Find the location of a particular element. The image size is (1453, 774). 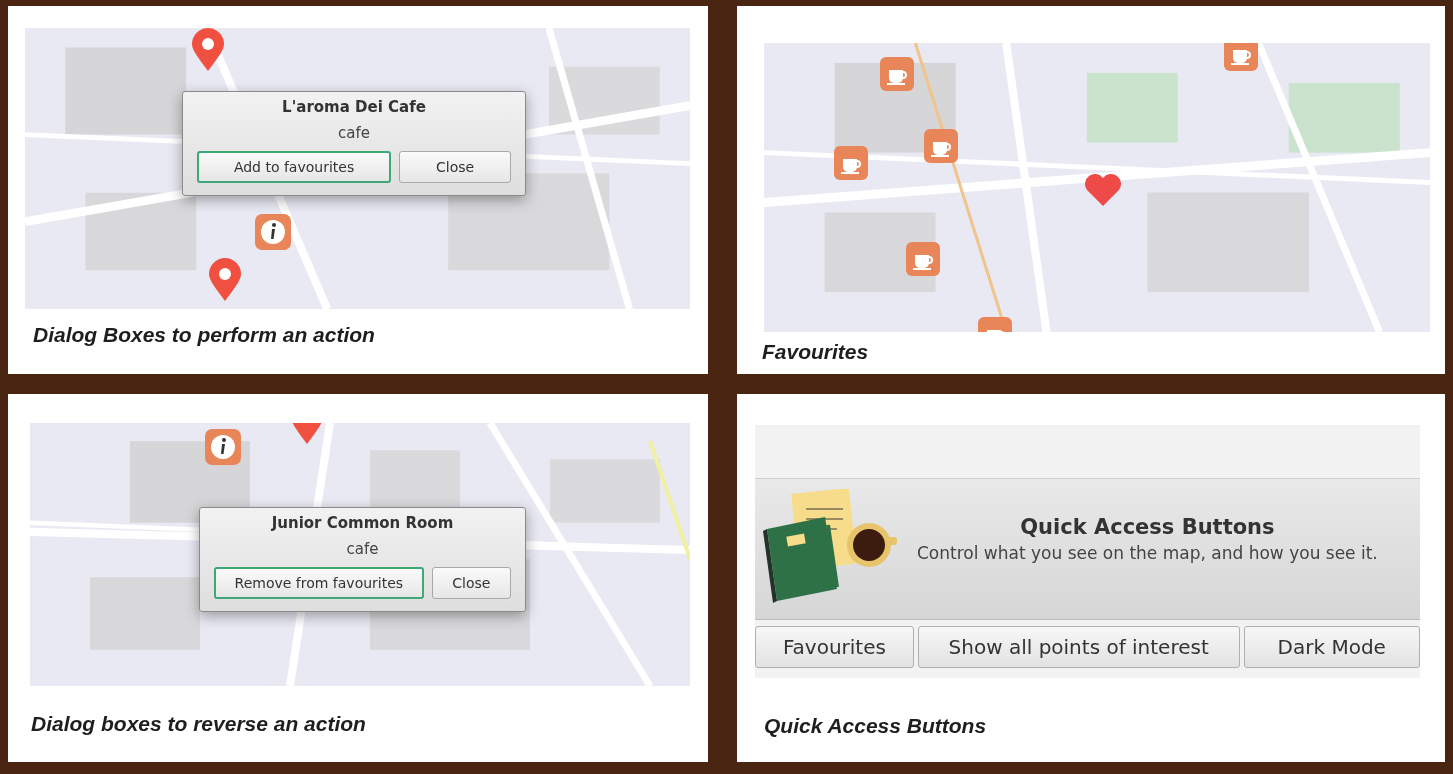

quick-access-button: Show all points of interest is located at coordinates (1078, 647).